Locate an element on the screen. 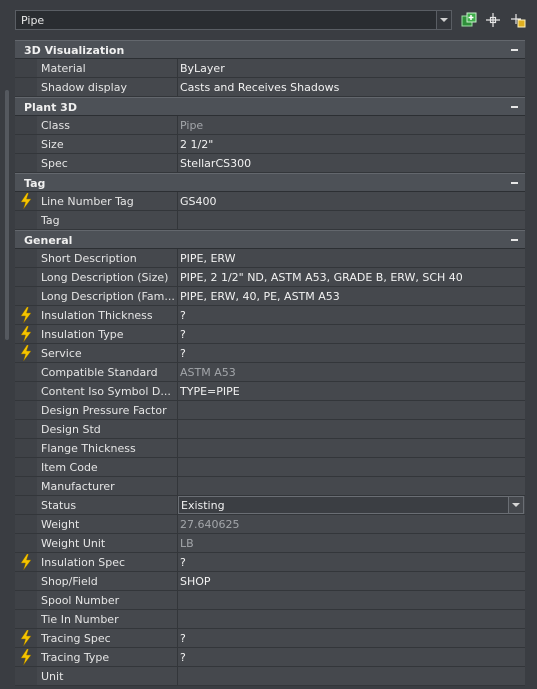 The width and height of the screenshot is (537, 689). property-row: Status Existing is located at coordinates (270, 505).